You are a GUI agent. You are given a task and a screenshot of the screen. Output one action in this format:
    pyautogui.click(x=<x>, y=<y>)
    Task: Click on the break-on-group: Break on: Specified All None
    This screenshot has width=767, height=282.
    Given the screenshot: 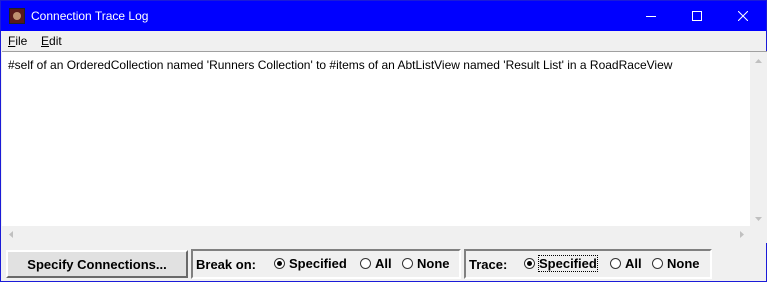 What is the action you would take?
    pyautogui.click(x=326, y=264)
    